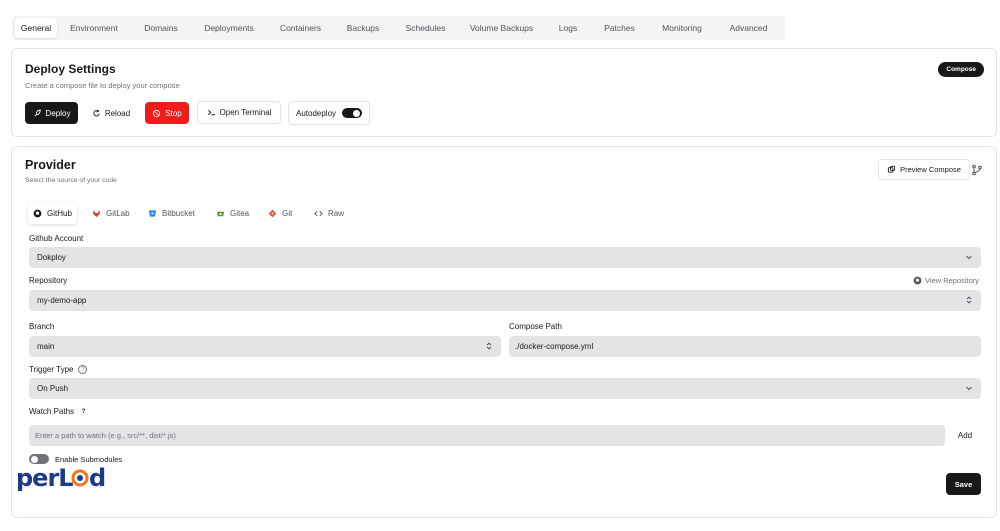 The height and width of the screenshot is (531, 1000). I want to click on trigger-type-label-row: Trigger Type ?, so click(58, 369).